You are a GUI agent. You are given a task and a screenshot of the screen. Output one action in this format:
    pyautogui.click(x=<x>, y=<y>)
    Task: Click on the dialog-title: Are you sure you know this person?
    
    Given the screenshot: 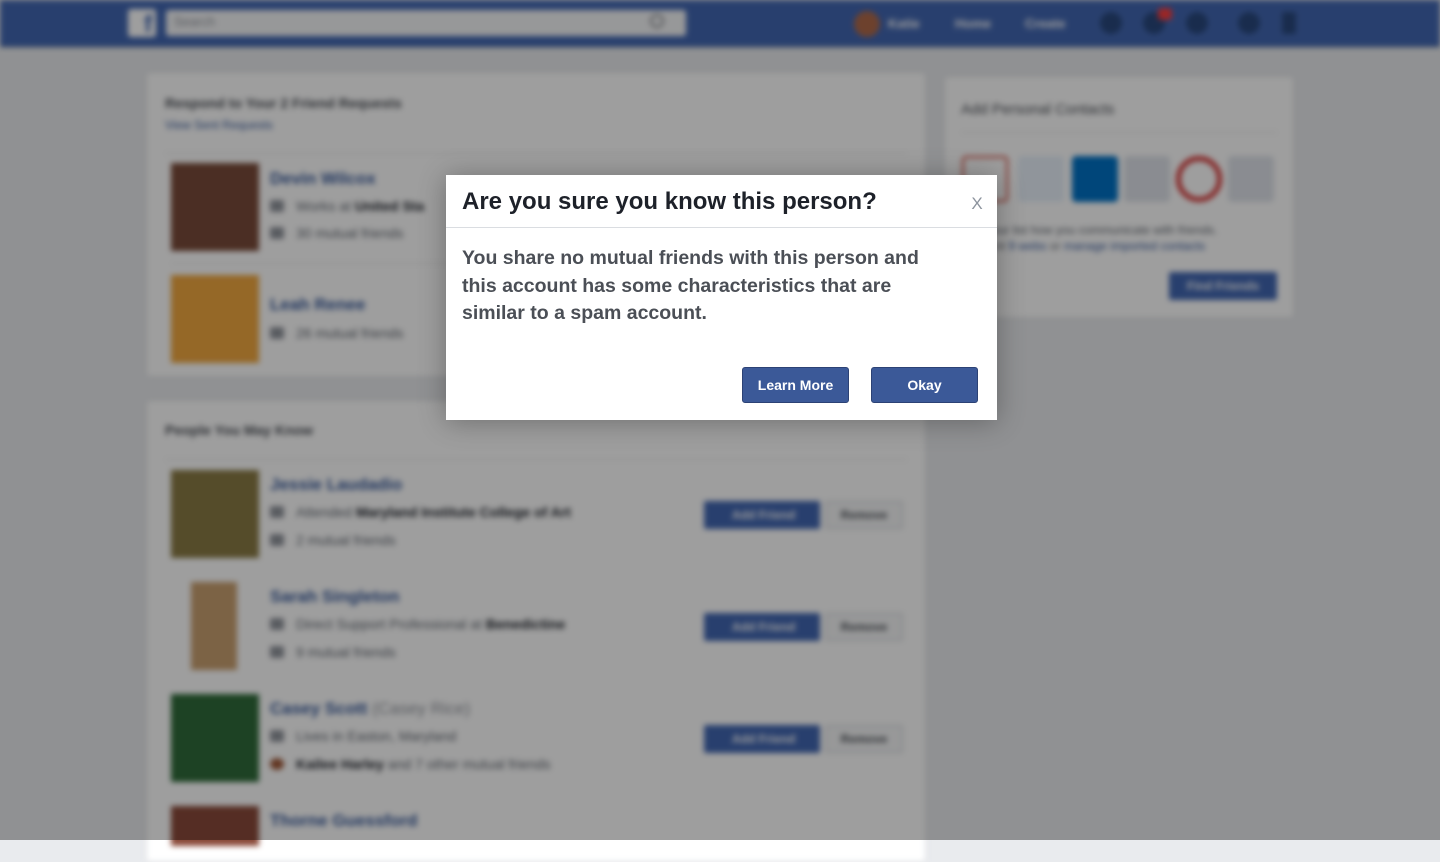 What is the action you would take?
    pyautogui.click(x=669, y=201)
    